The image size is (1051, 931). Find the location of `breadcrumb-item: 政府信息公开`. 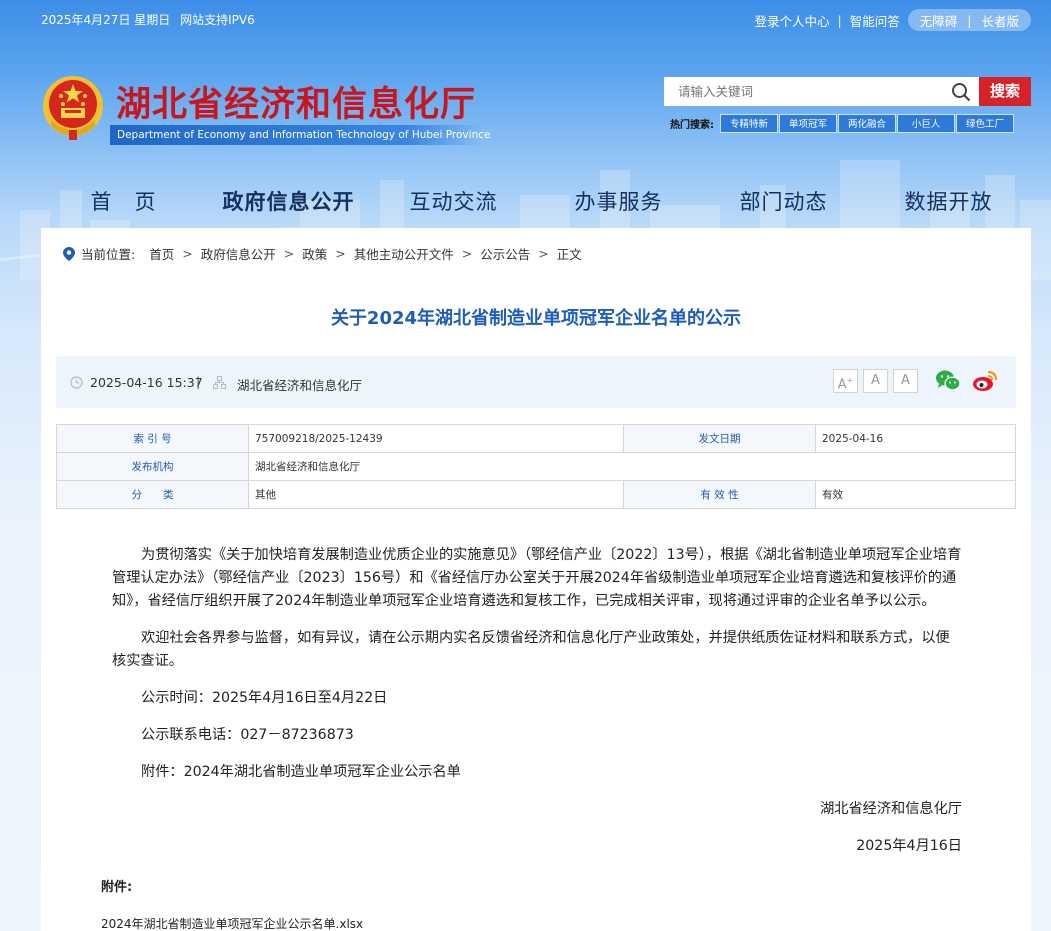

breadcrumb-item: 政府信息公开 is located at coordinates (238, 253).